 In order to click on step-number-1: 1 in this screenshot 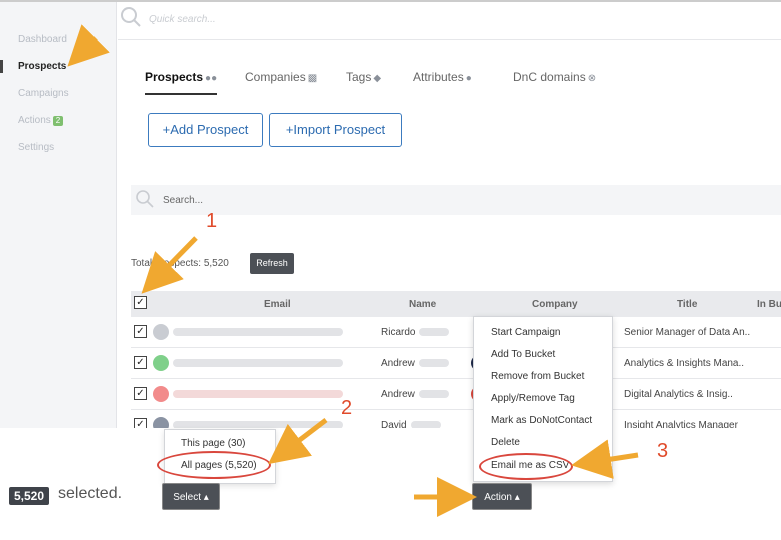, I will do `click(212, 221)`.